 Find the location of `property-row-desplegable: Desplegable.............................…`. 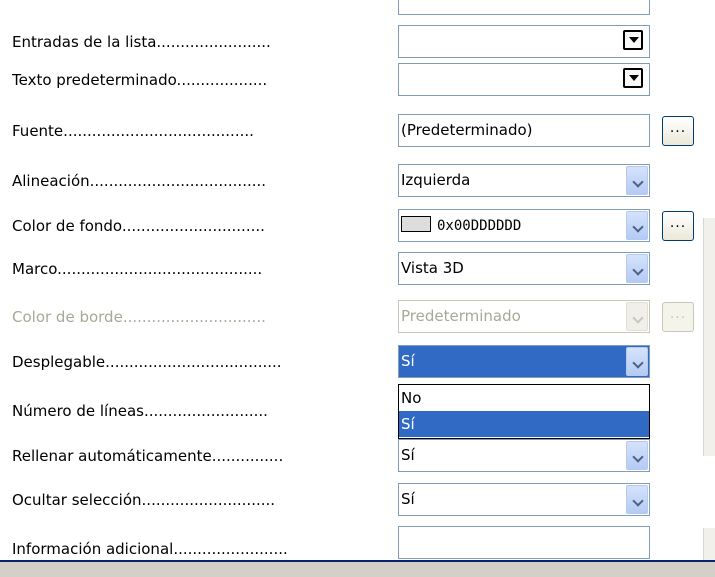

property-row-desplegable: Desplegable.............................… is located at coordinates (357, 362).